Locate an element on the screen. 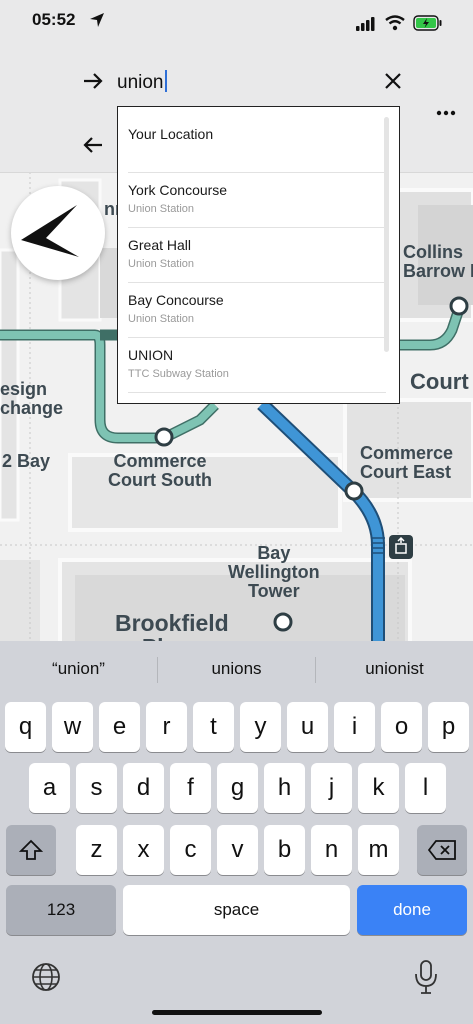 This screenshot has width=473, height=1024. compass-icon is located at coordinates (50, 231).